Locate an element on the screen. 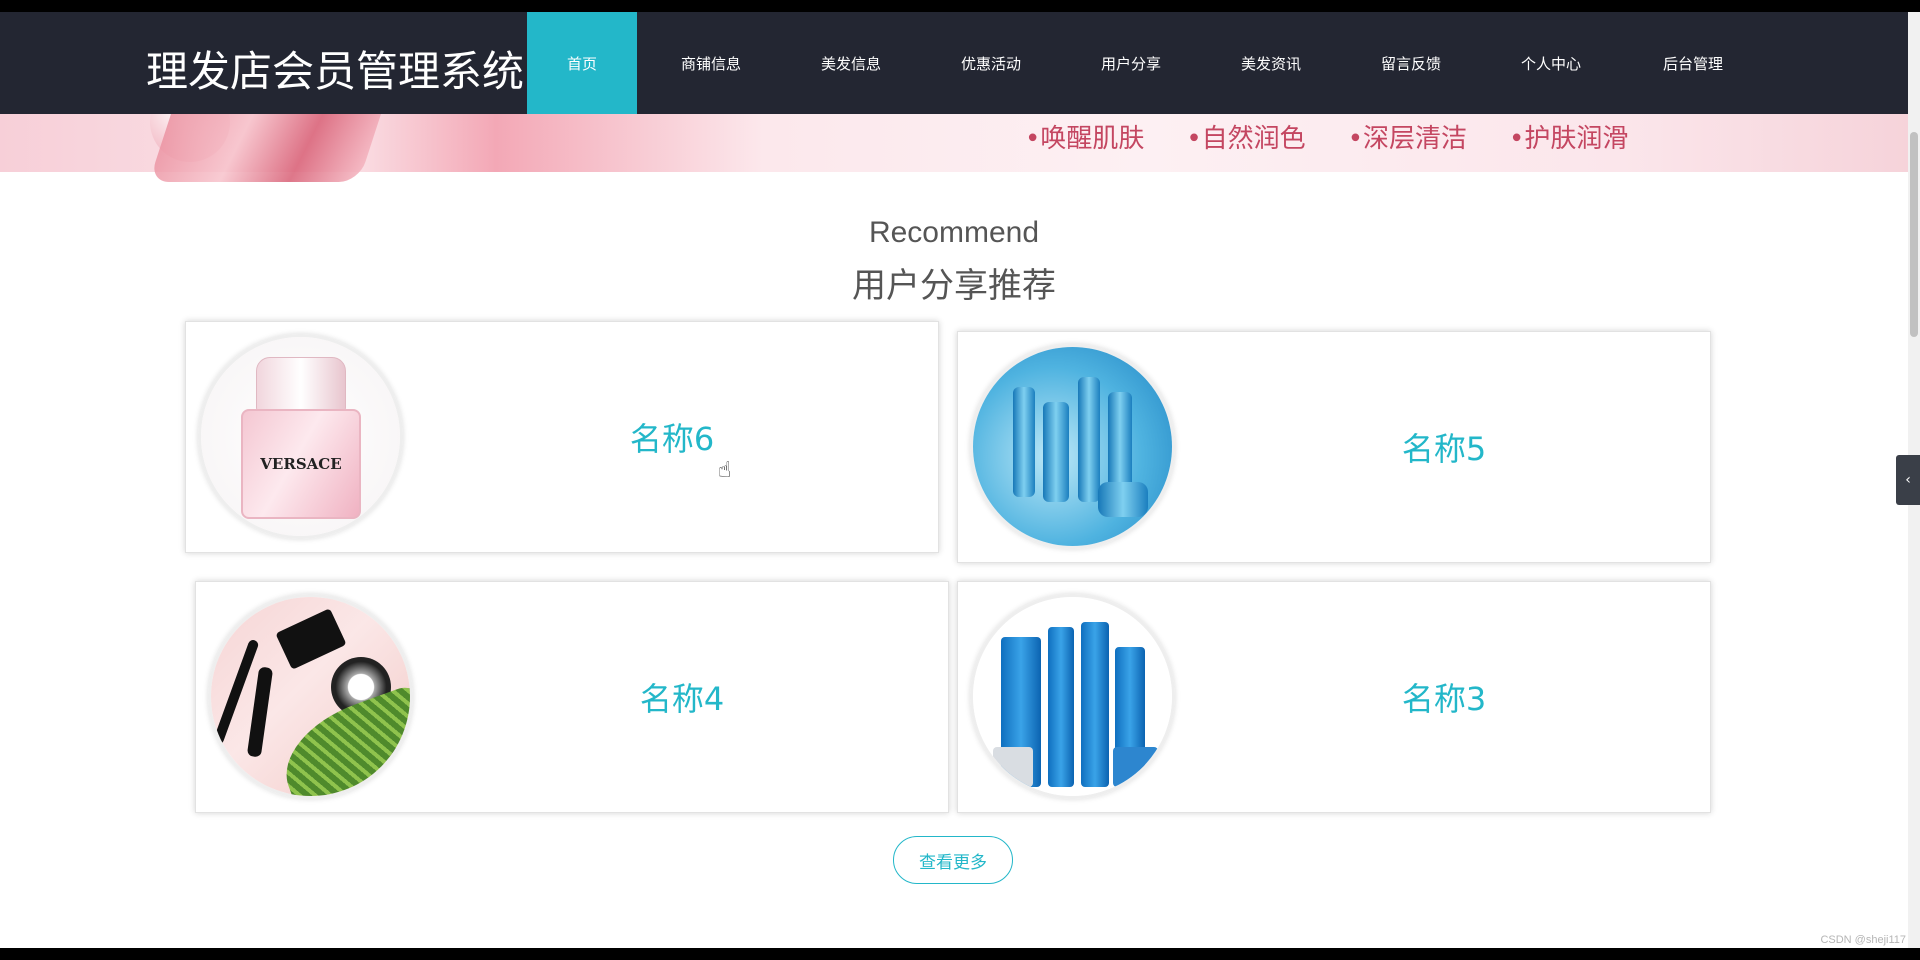 The width and height of the screenshot is (1920, 960). share-card: 名称3 is located at coordinates (1334, 697).